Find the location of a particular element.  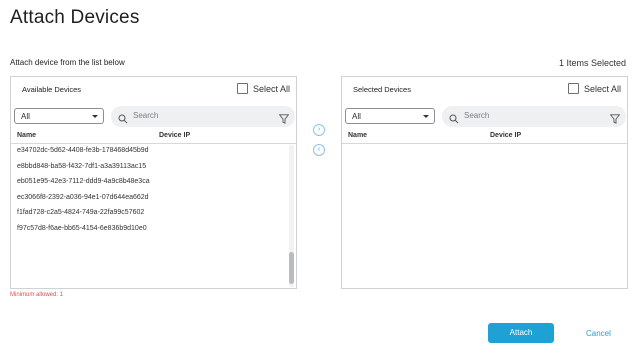

cancel-button: Cancel is located at coordinates (598, 333).